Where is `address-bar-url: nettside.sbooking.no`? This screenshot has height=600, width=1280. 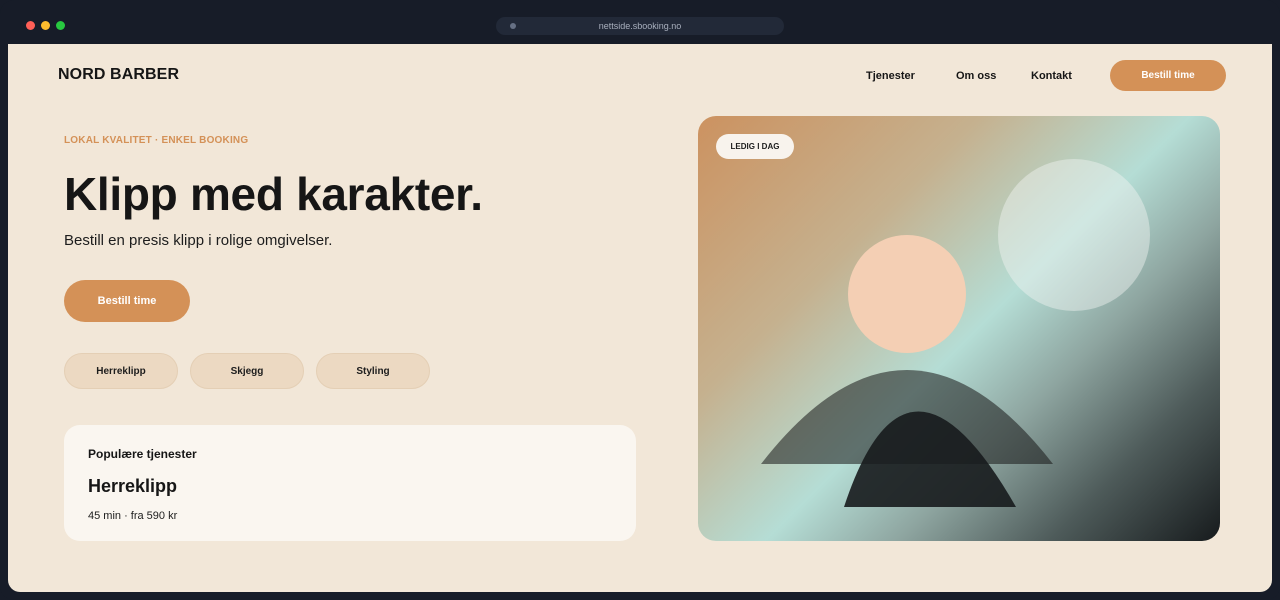
address-bar-url: nettside.sbooking.no is located at coordinates (640, 26).